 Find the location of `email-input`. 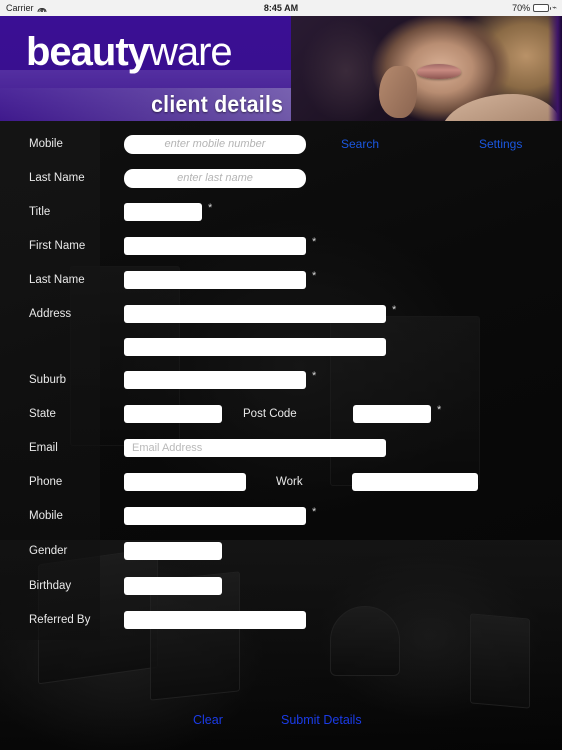

email-input is located at coordinates (255, 448).